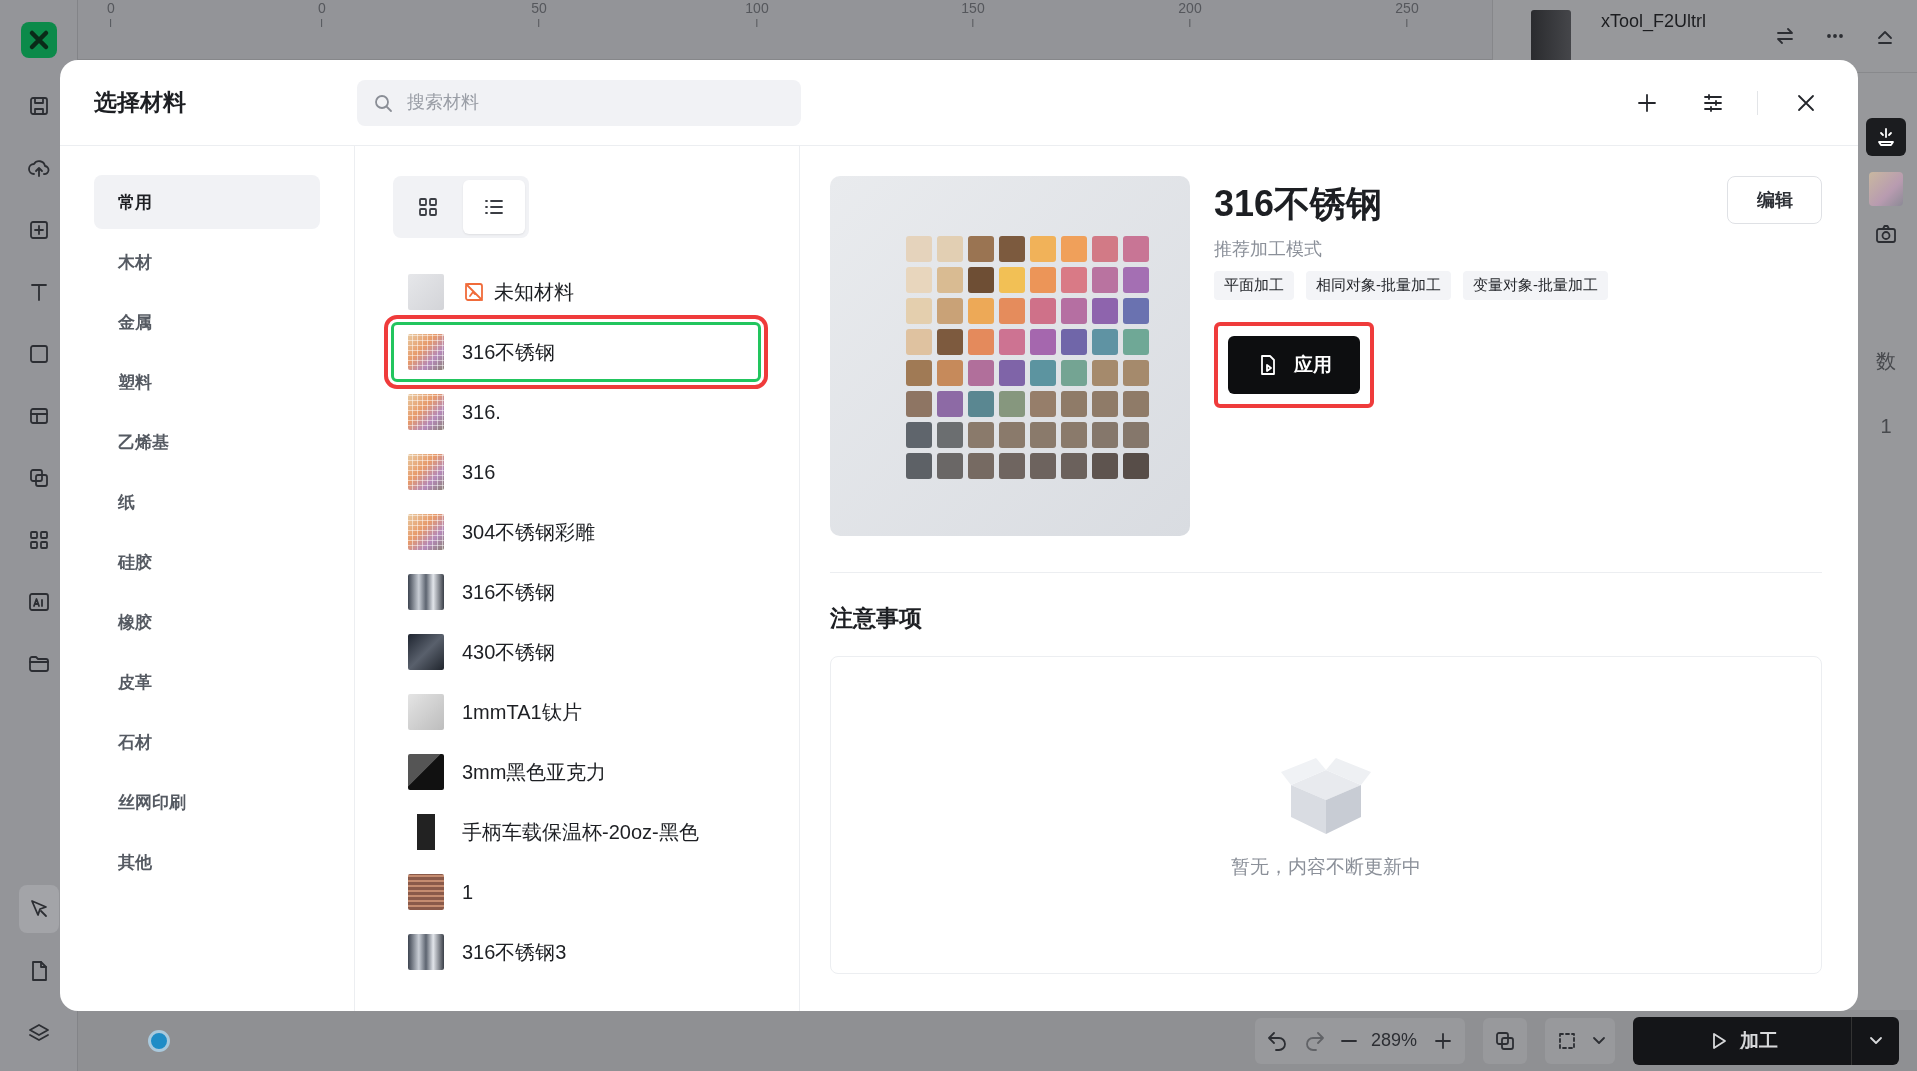 The width and height of the screenshot is (1917, 1071). I want to click on category-item: 石材, so click(207, 742).